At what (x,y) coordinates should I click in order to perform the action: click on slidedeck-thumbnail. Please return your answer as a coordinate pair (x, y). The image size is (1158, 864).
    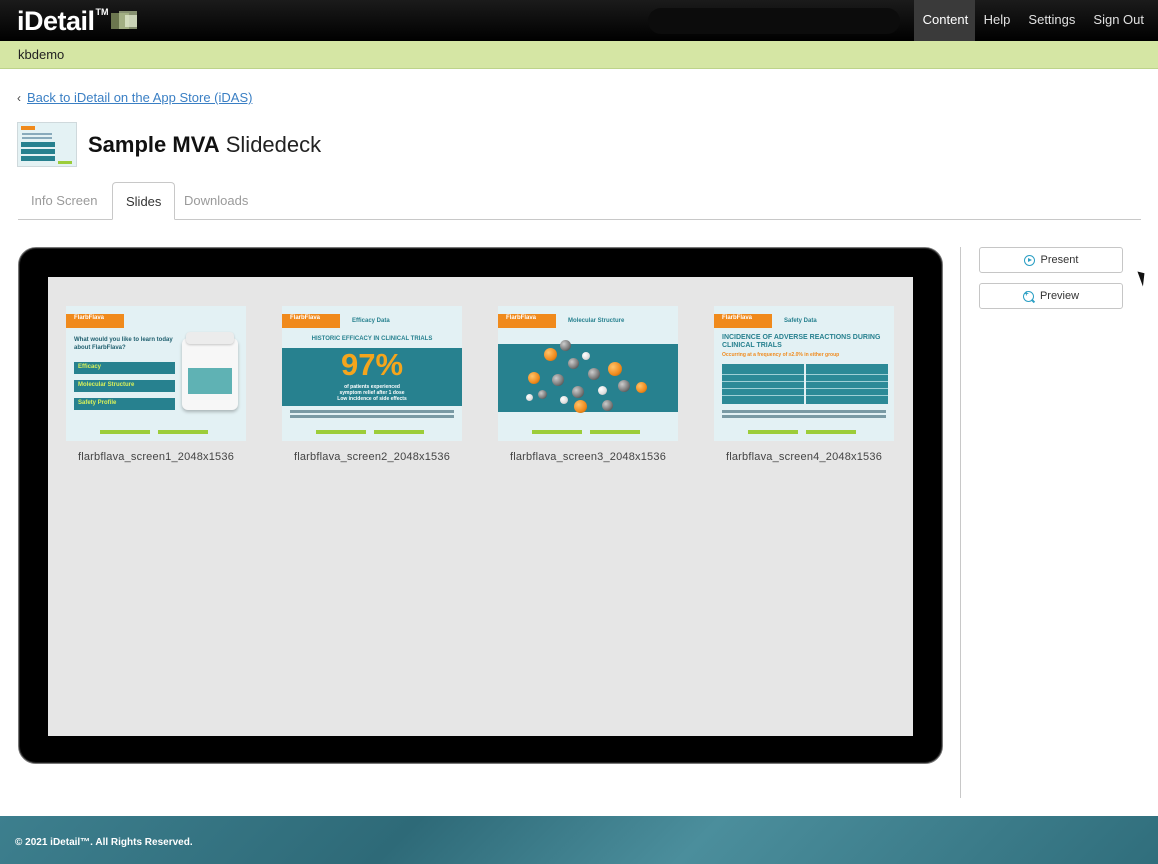
    Looking at the image, I should click on (47, 144).